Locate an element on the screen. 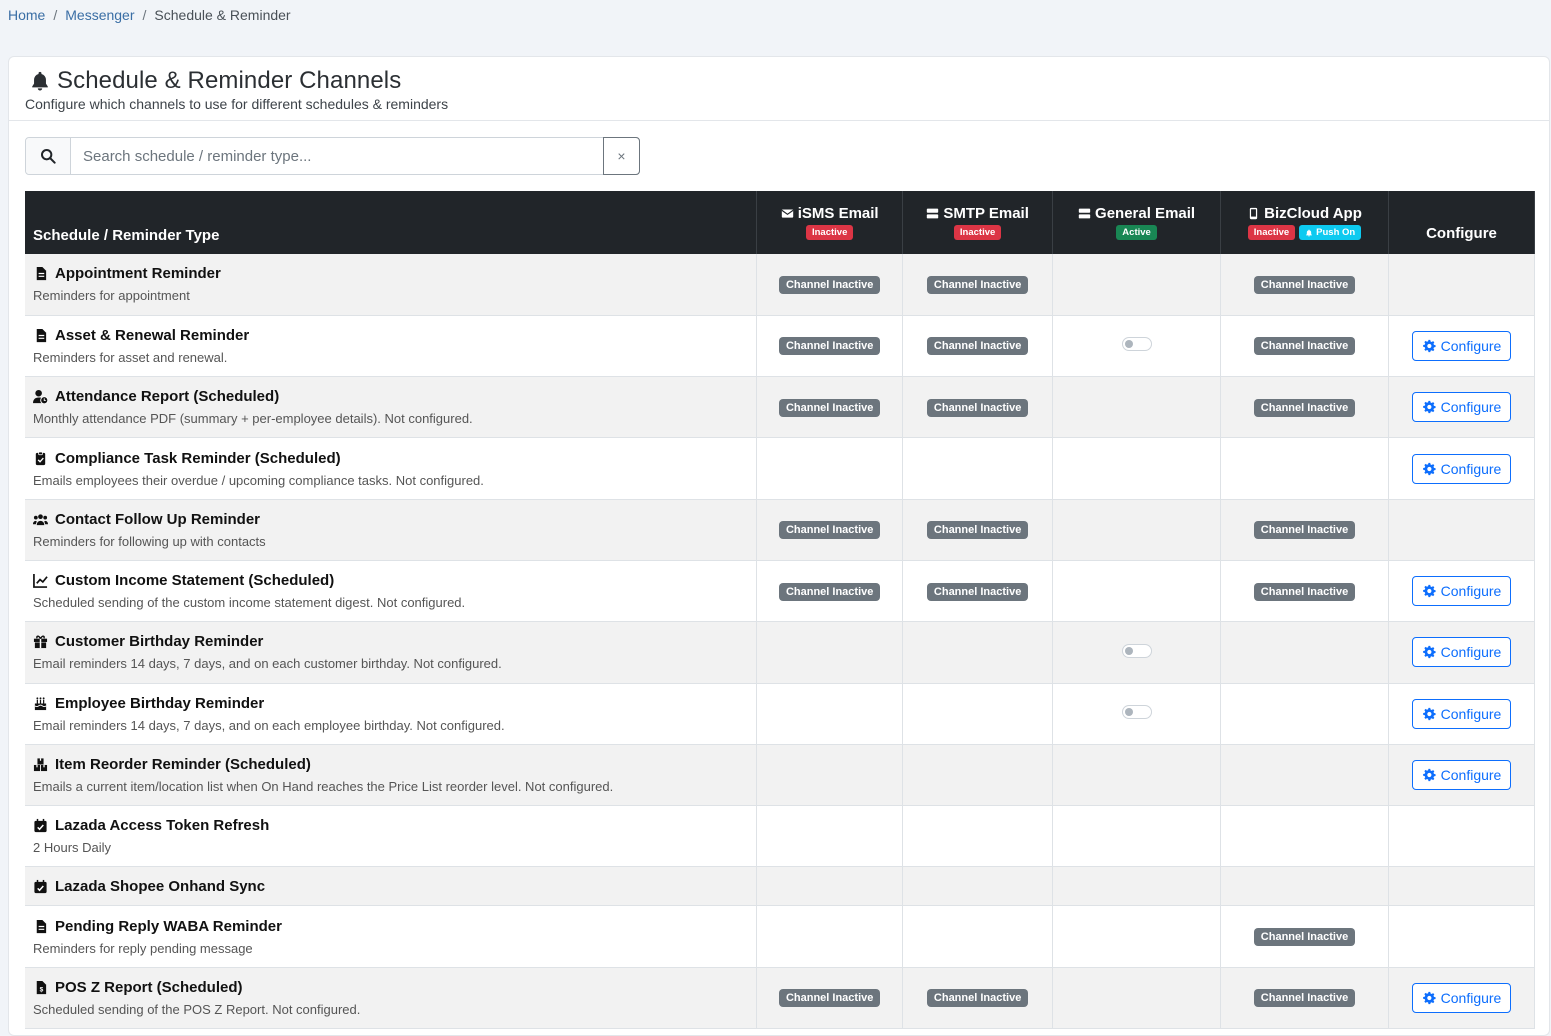  calendar-check-icon is located at coordinates (40, 886).